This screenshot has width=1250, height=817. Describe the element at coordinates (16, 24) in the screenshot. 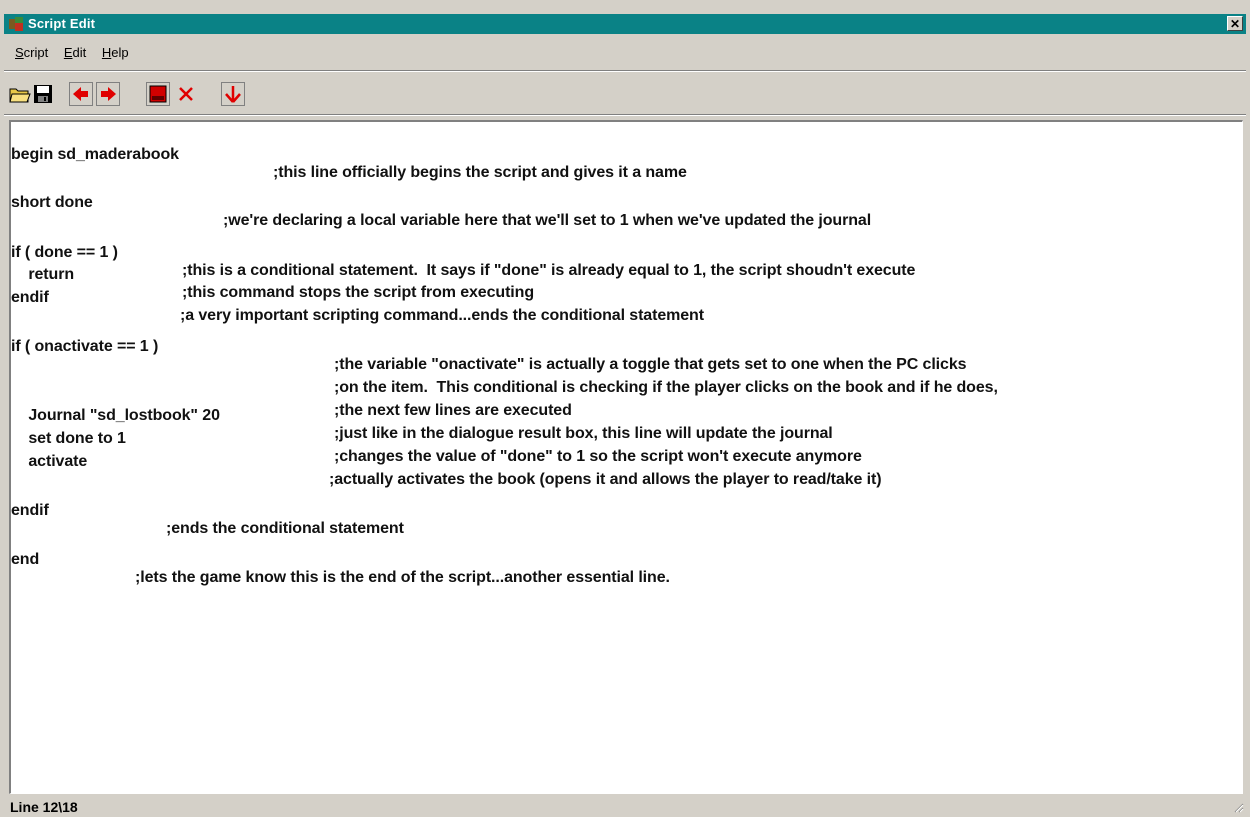

I see `app-icon` at that location.